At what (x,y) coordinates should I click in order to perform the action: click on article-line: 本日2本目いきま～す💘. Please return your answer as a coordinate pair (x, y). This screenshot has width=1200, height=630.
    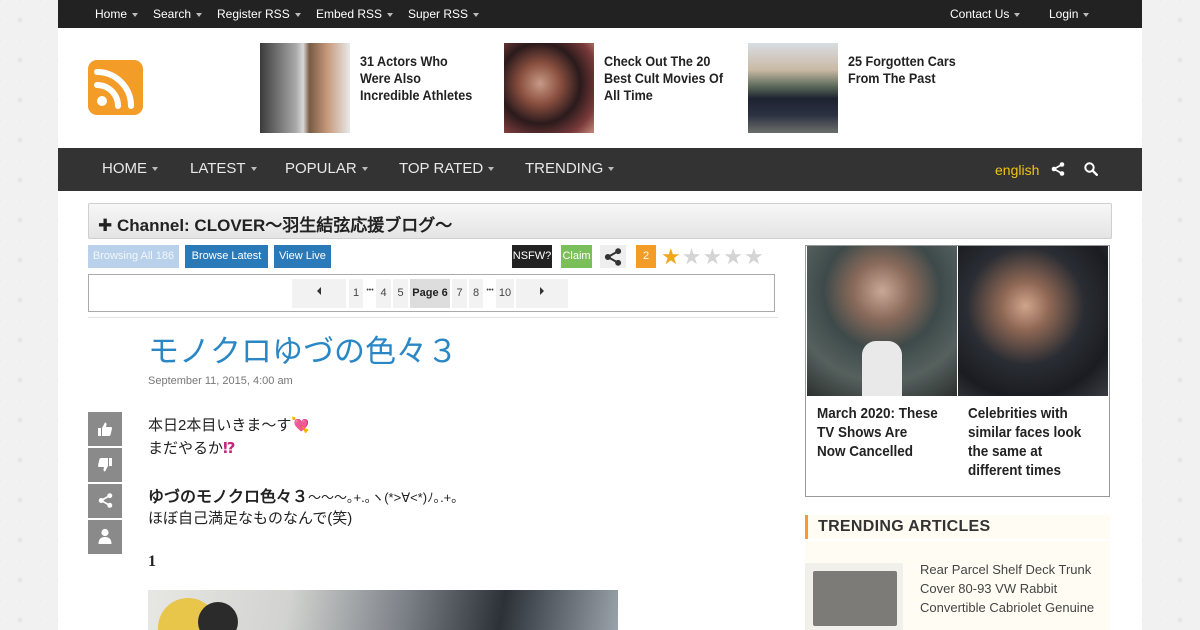
    Looking at the image, I should click on (229, 424).